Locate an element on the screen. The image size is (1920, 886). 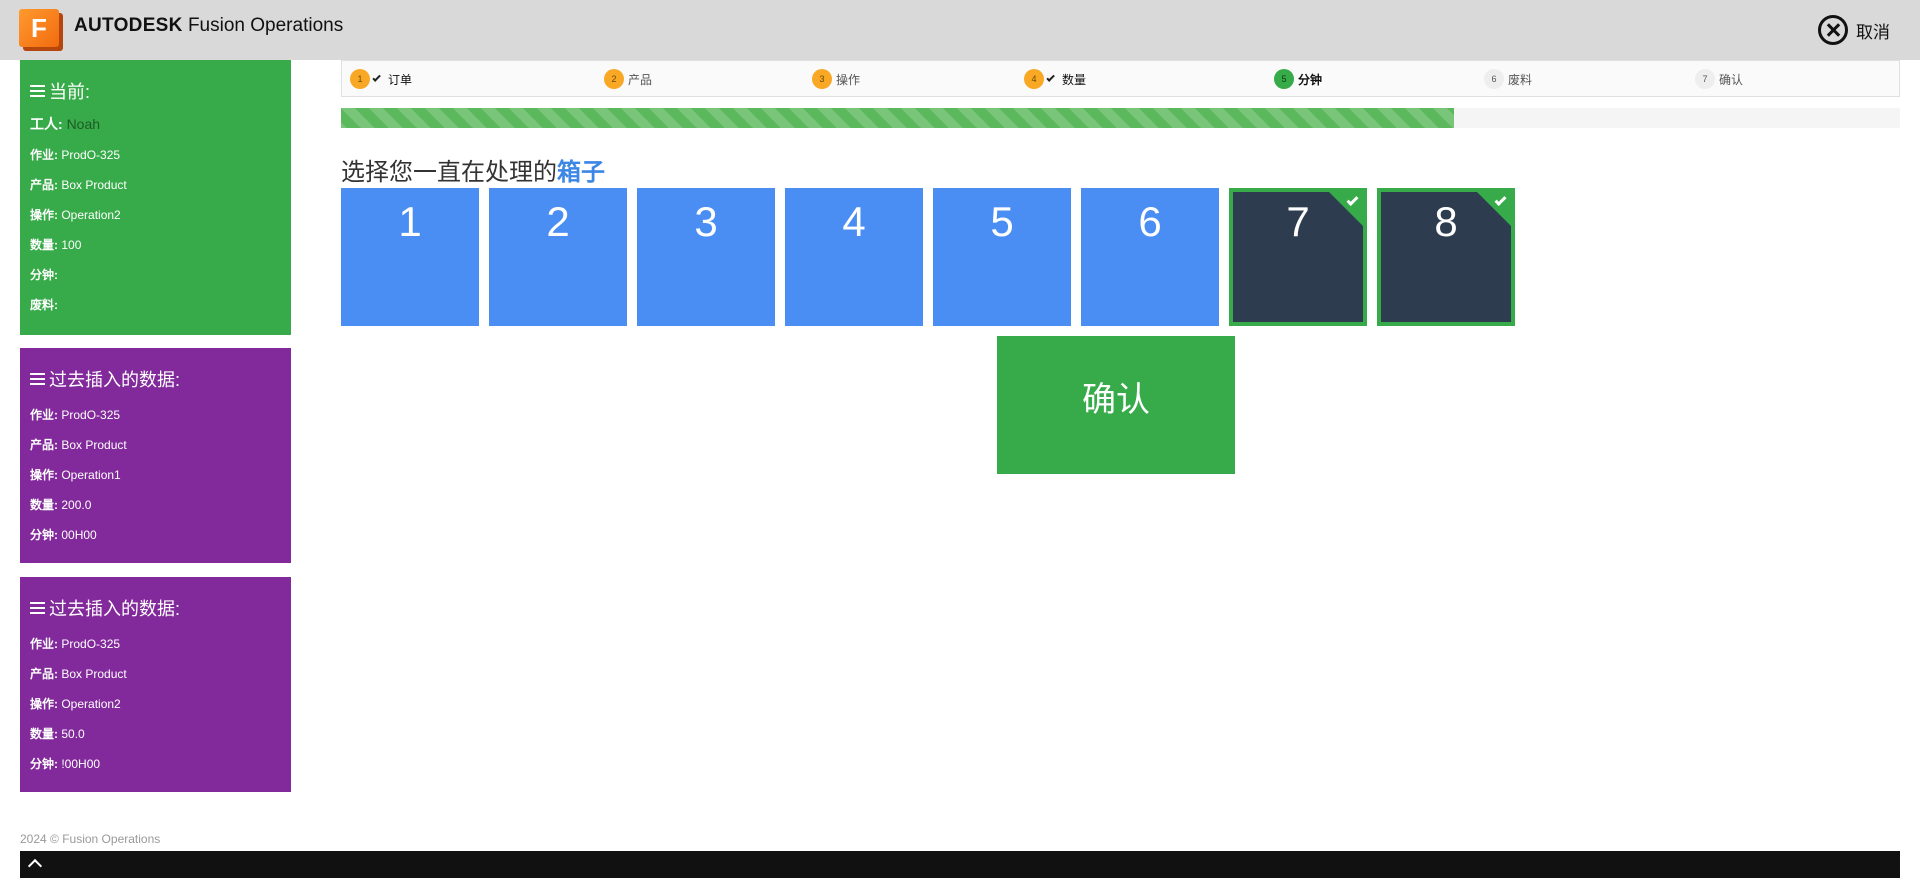
step-confirm: 7 确认 is located at coordinates (1719, 79).